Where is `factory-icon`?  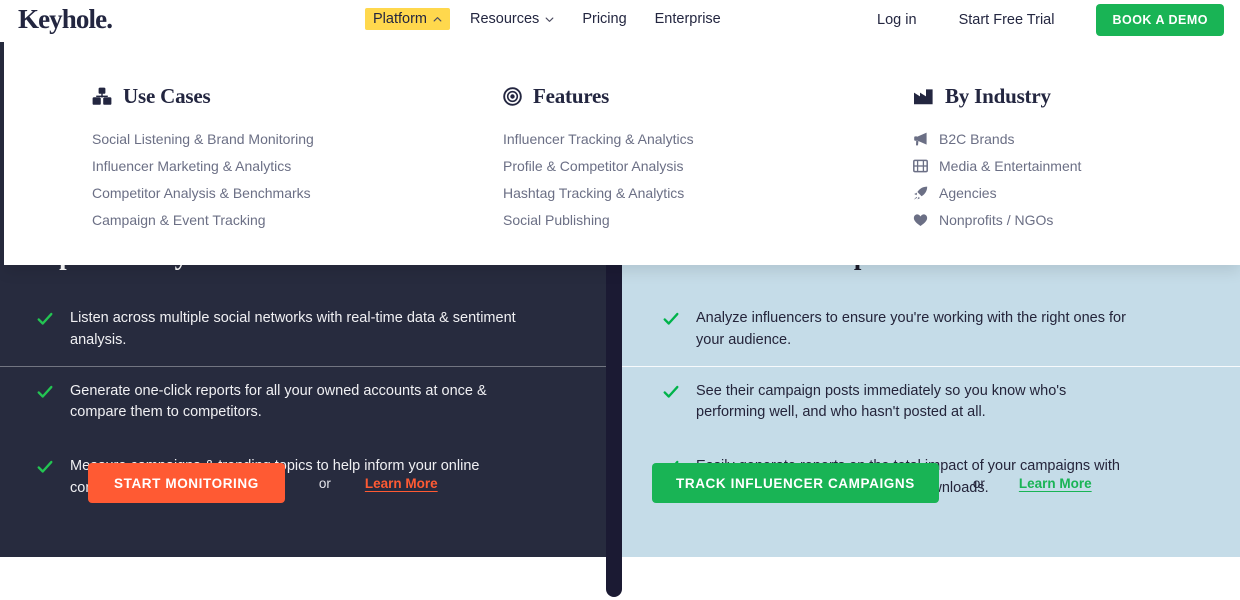 factory-icon is located at coordinates (923, 96).